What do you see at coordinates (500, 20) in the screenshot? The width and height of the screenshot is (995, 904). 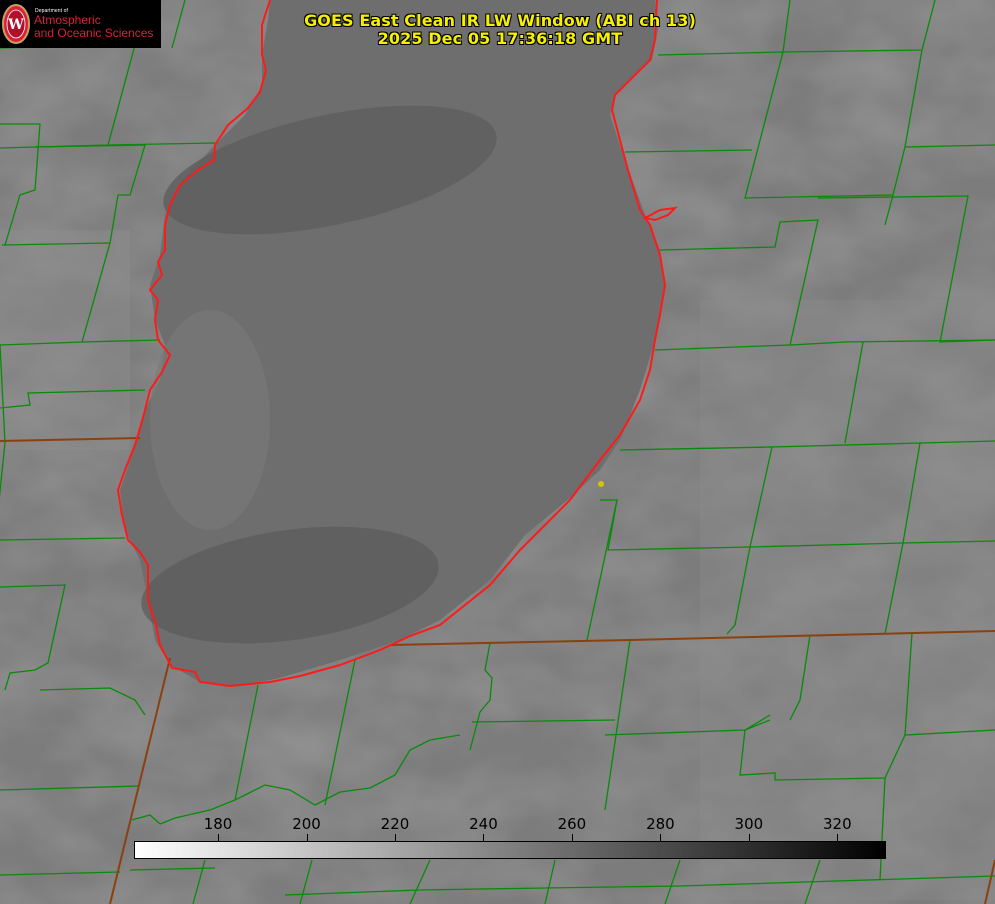 I see `image-title: GOES East Clean IR LW Window (ABI ch 13)` at bounding box center [500, 20].